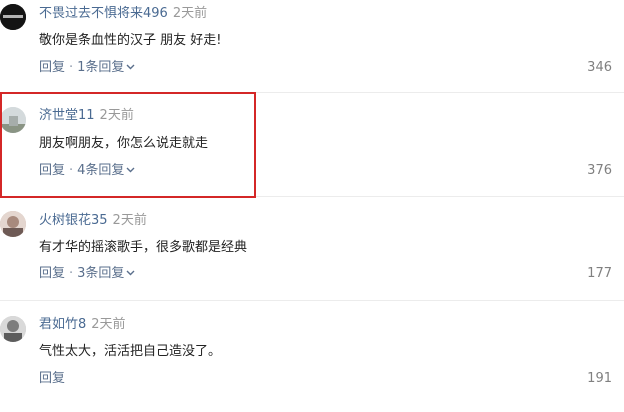  I want to click on comment-meta: 君如竹8 2天前, so click(82, 325).